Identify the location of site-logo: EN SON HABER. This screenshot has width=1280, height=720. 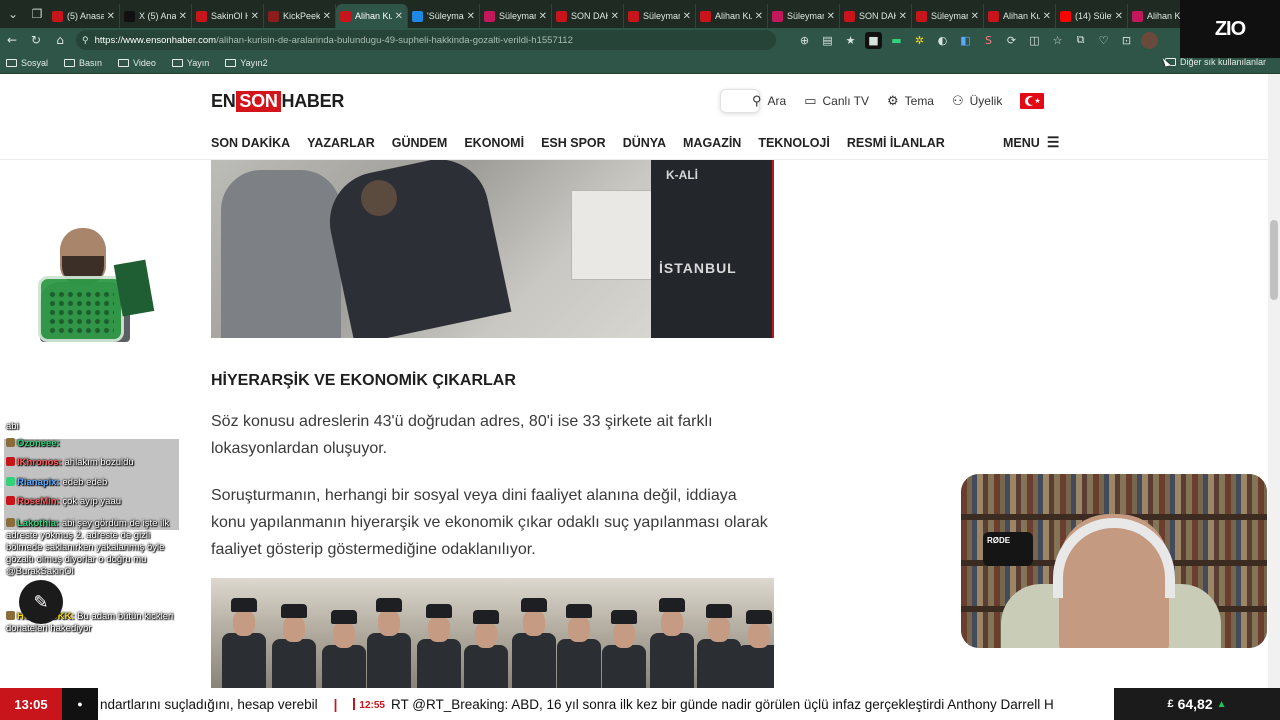
(277, 101).